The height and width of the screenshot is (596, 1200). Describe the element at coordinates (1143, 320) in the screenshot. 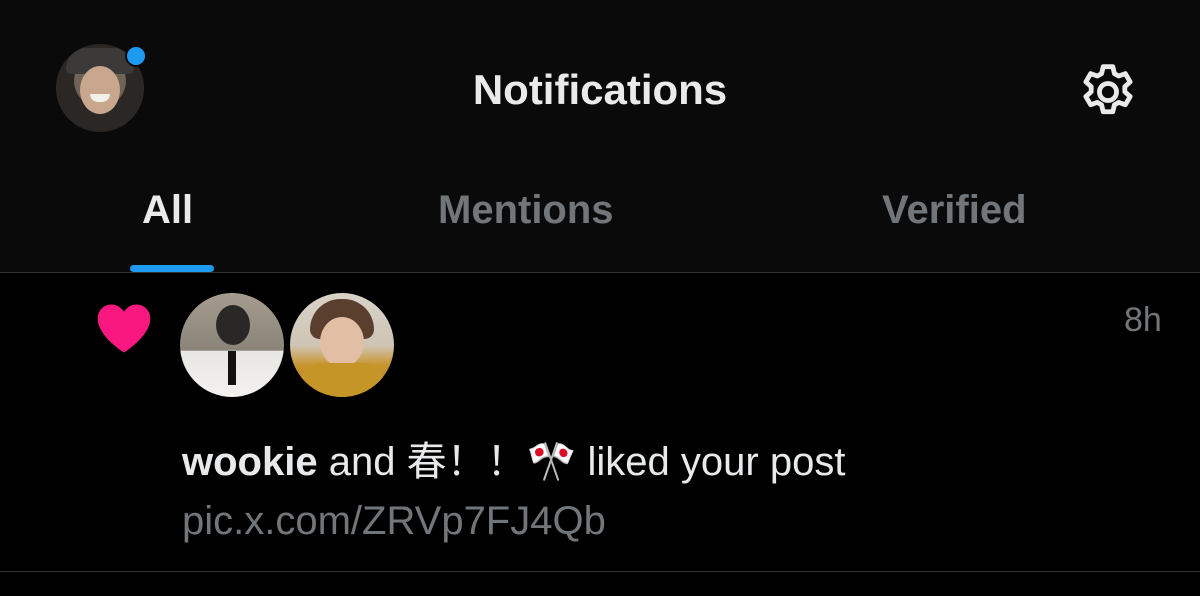

I see `notification-time: 8h` at that location.